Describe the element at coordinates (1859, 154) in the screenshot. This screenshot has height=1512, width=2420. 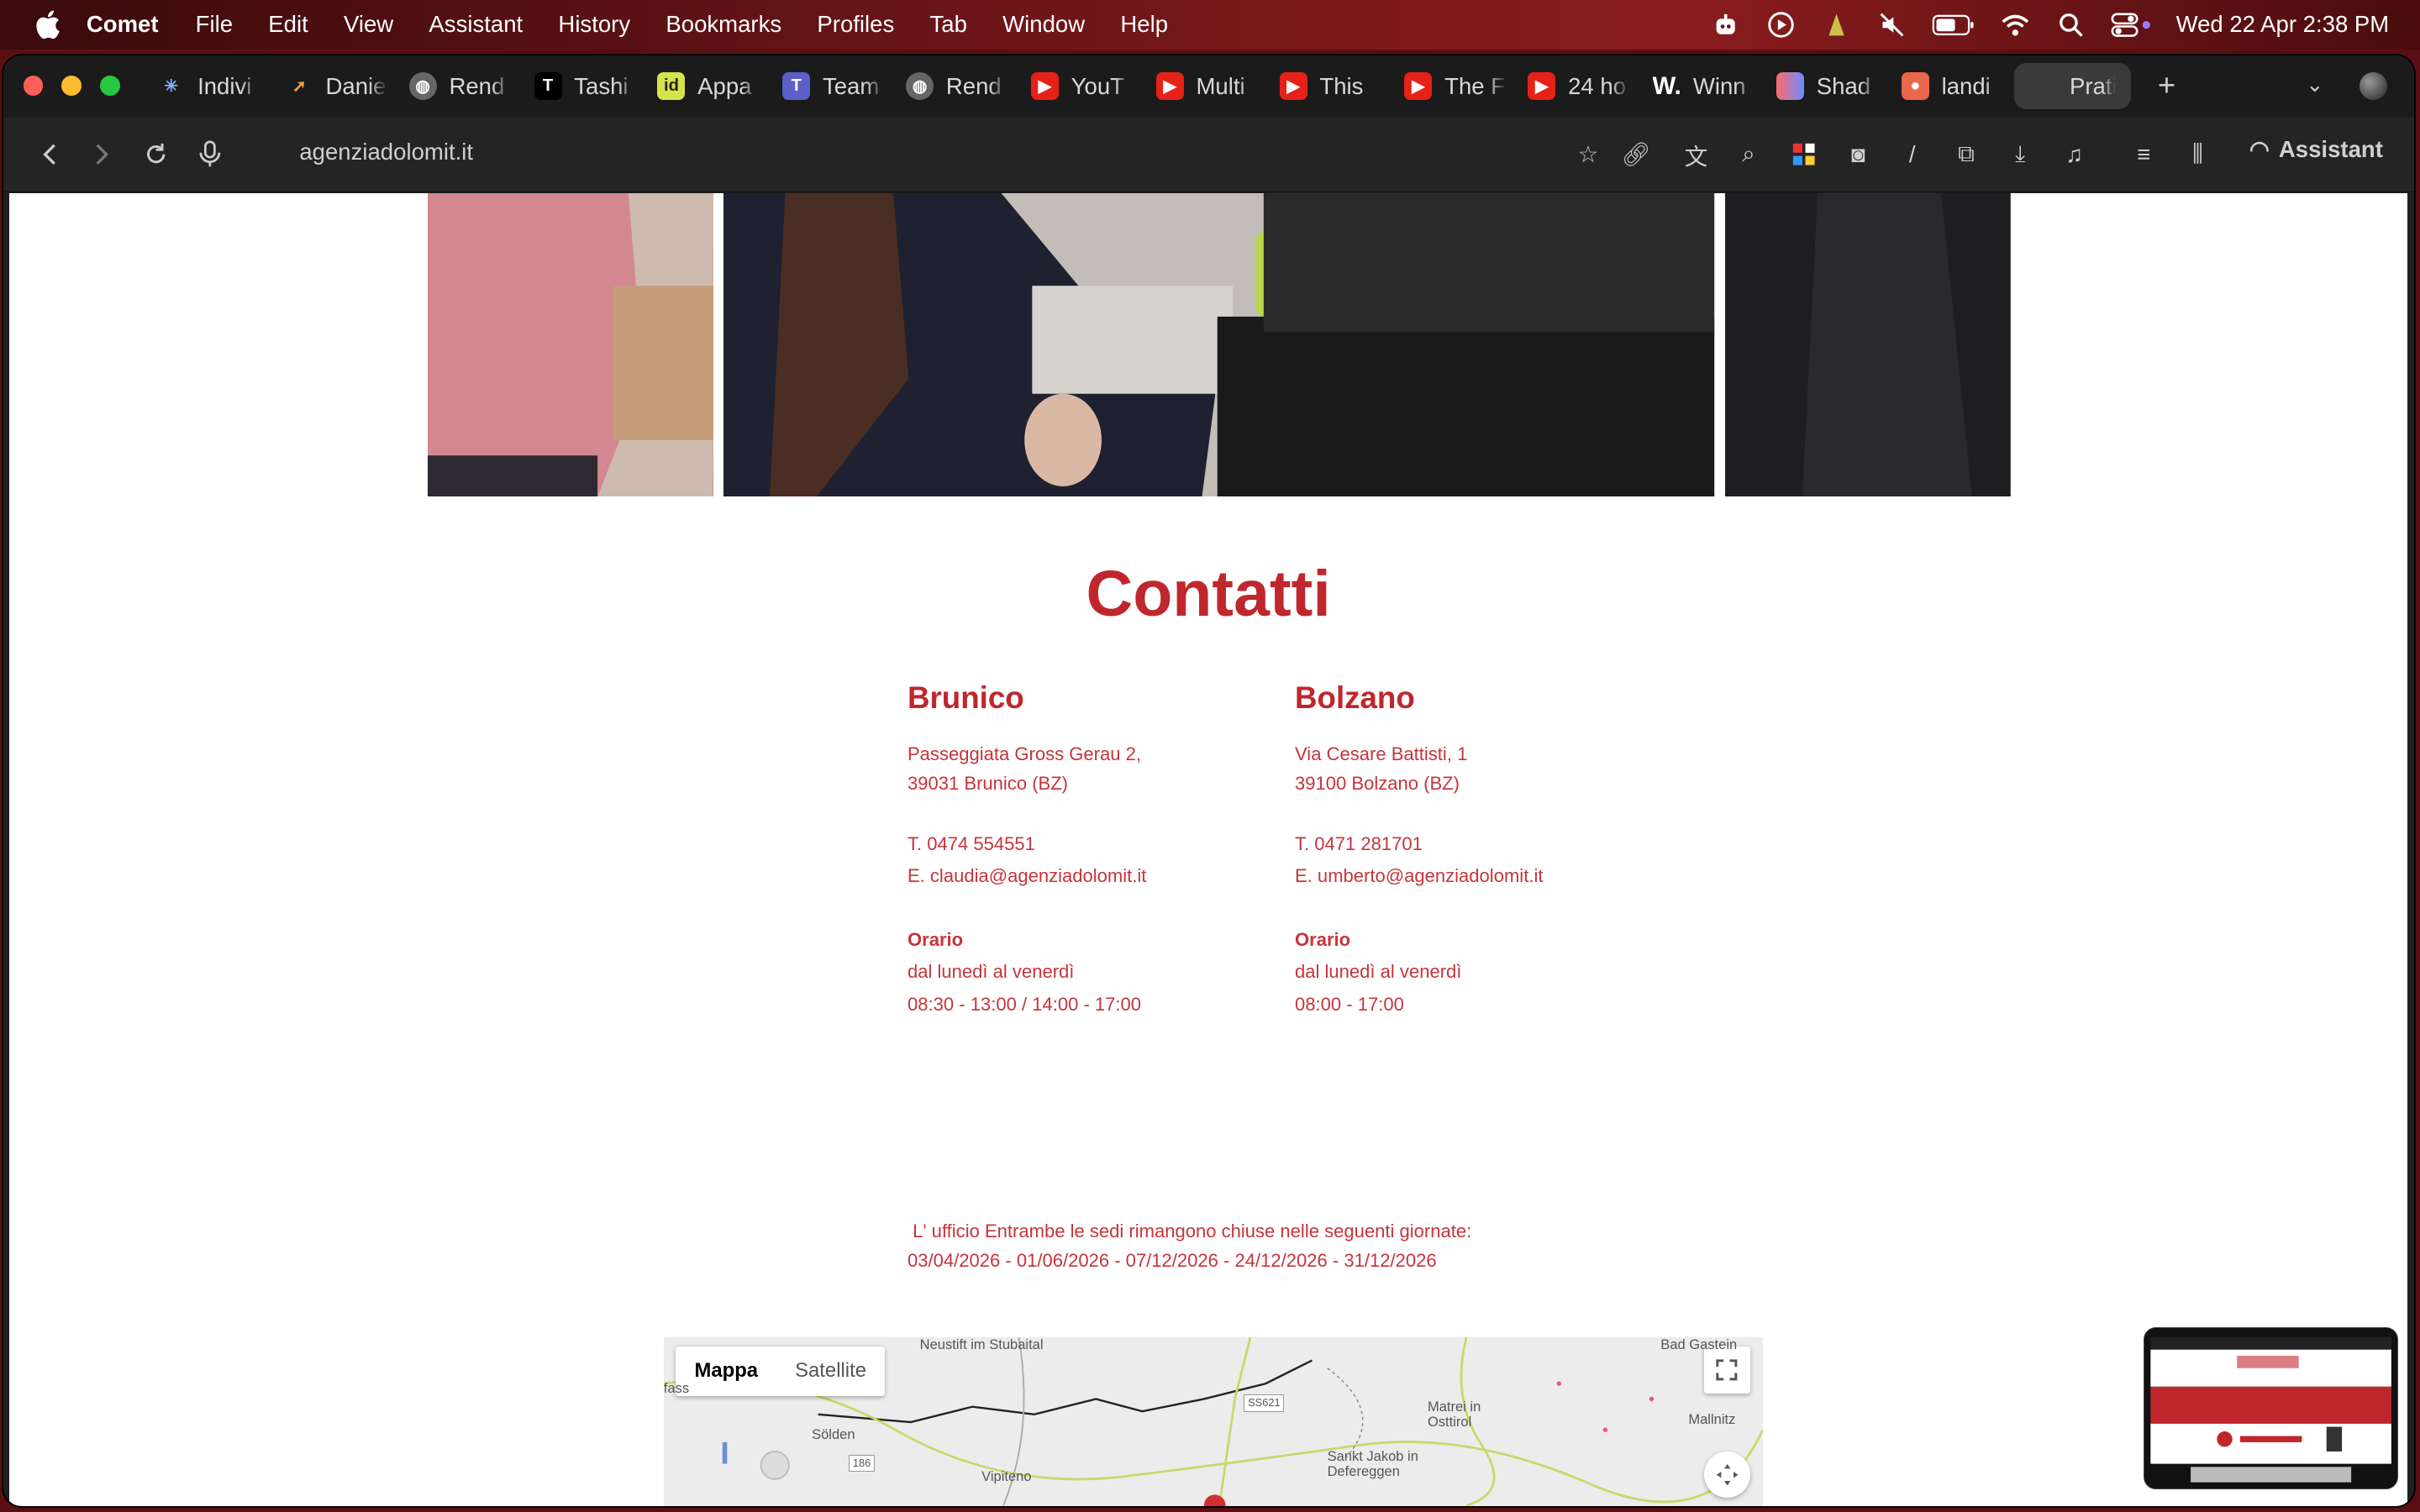
I see `camera-icon: ◙` at that location.